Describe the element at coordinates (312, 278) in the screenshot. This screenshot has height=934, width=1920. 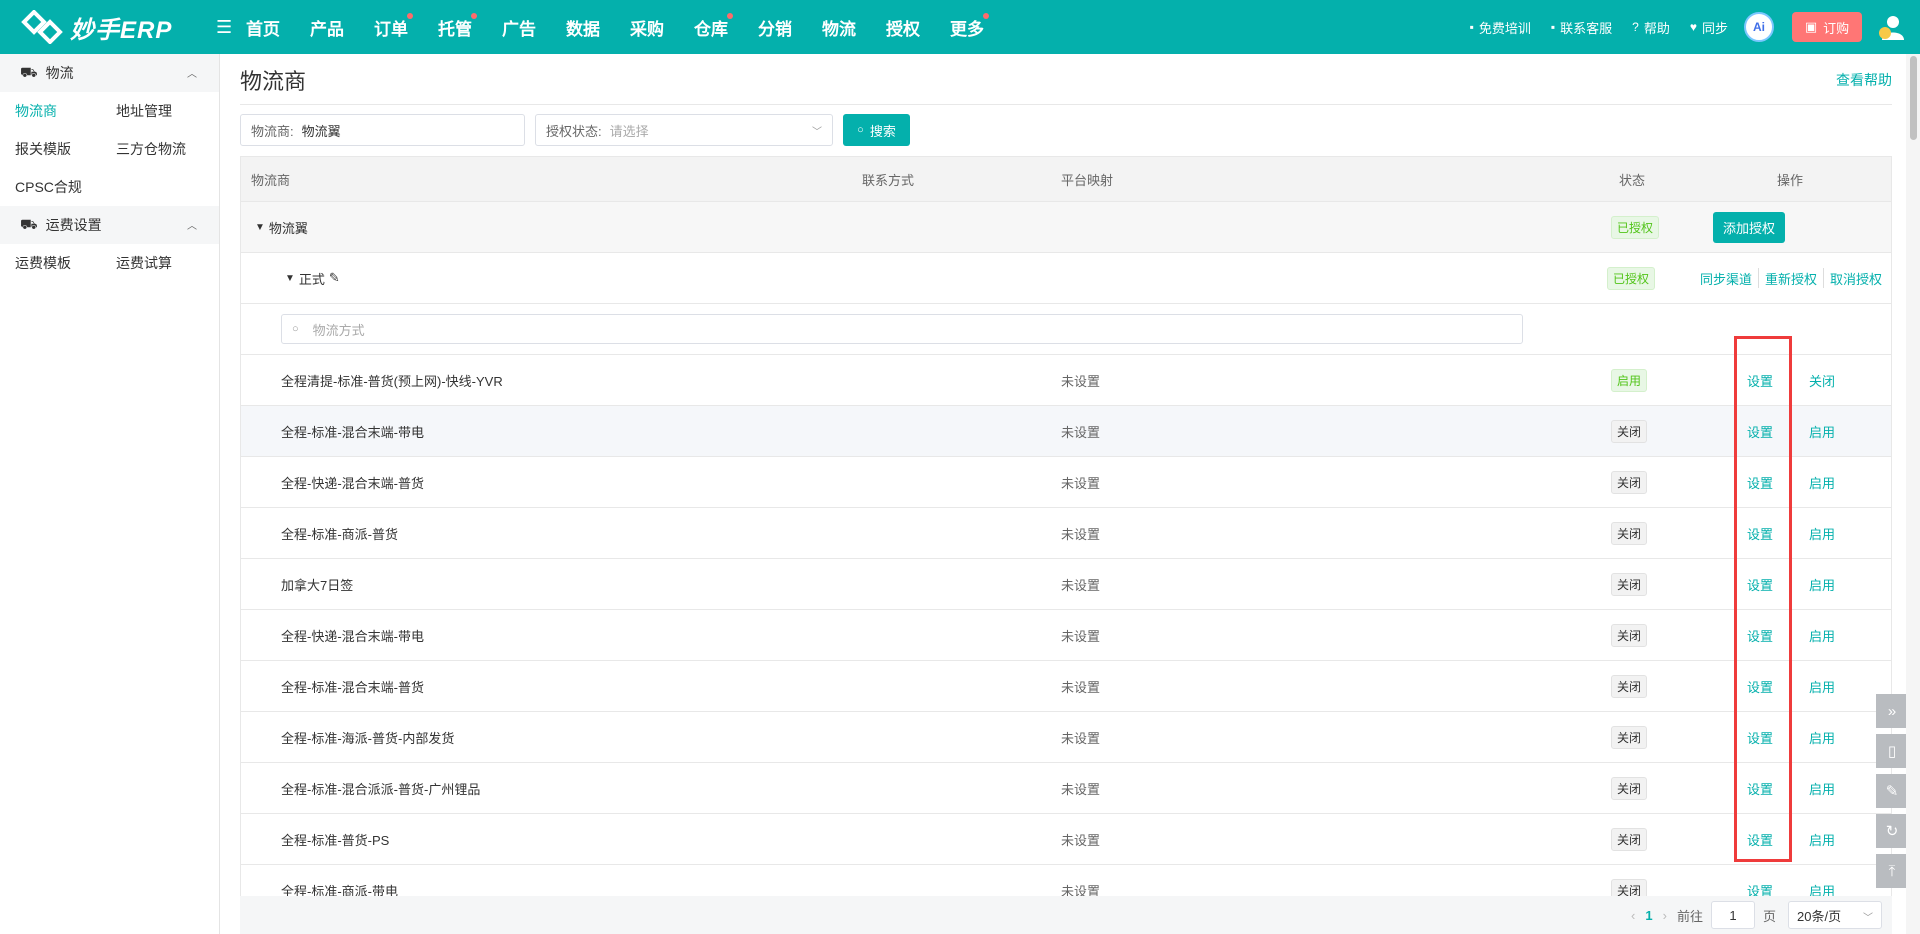
I see `sub-expand: ▼ 正式 ✎` at that location.